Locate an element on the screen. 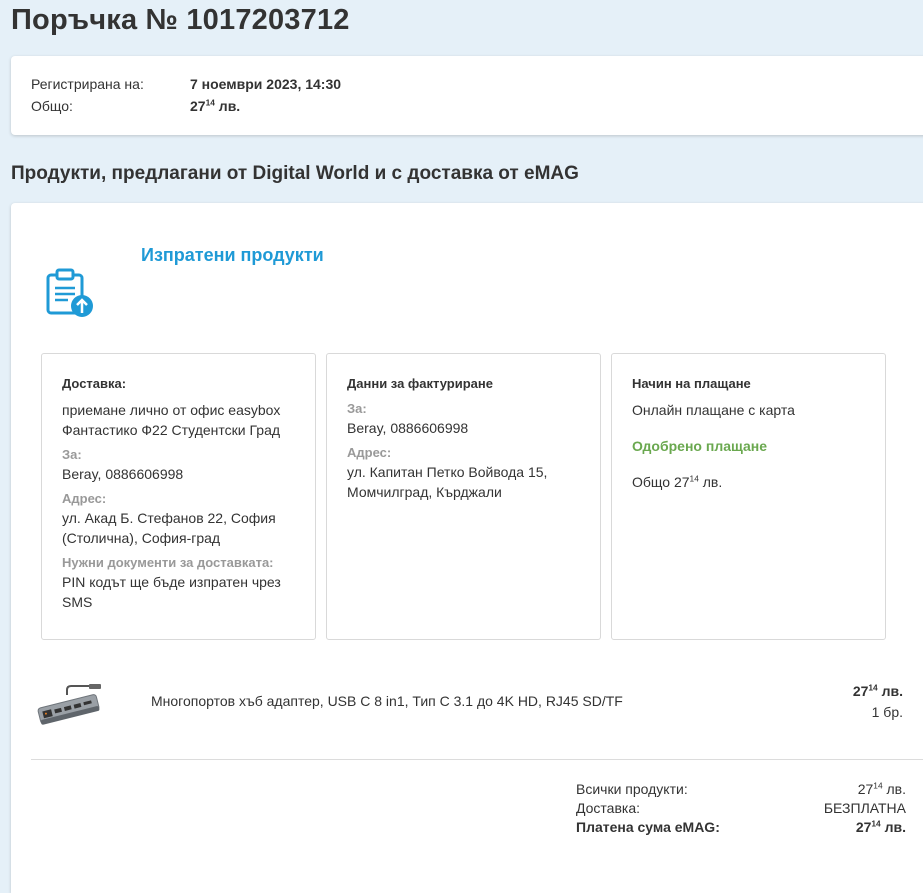 The width and height of the screenshot is (923, 893). registered-label: Регистрирана на: is located at coordinates (87, 84).